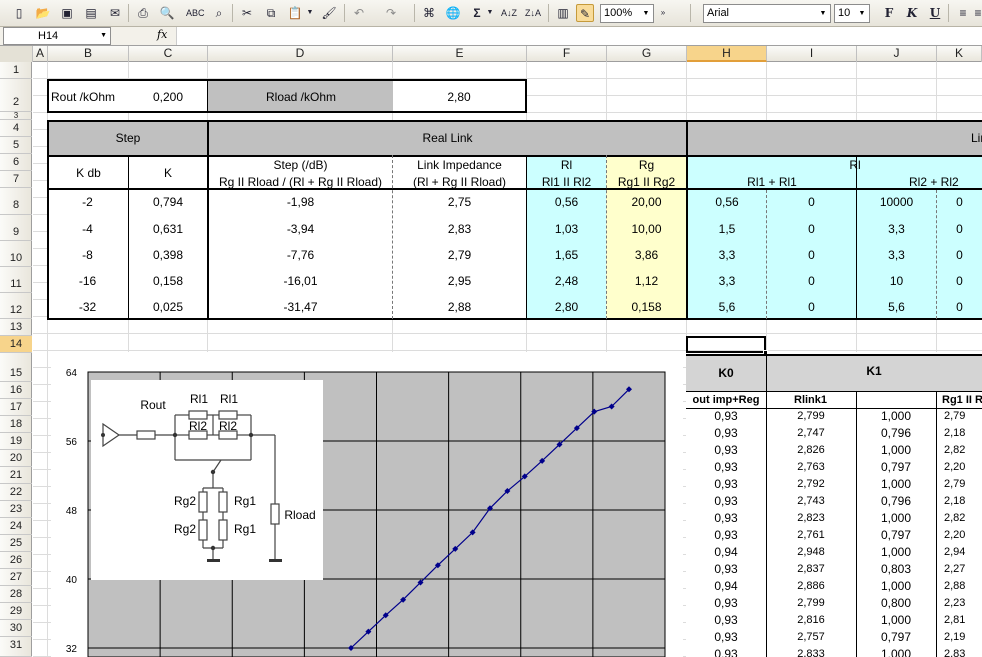 The width and height of the screenshot is (982, 657). Describe the element at coordinates (168, 202) in the screenshot. I see `k-cell: 0,794` at that location.